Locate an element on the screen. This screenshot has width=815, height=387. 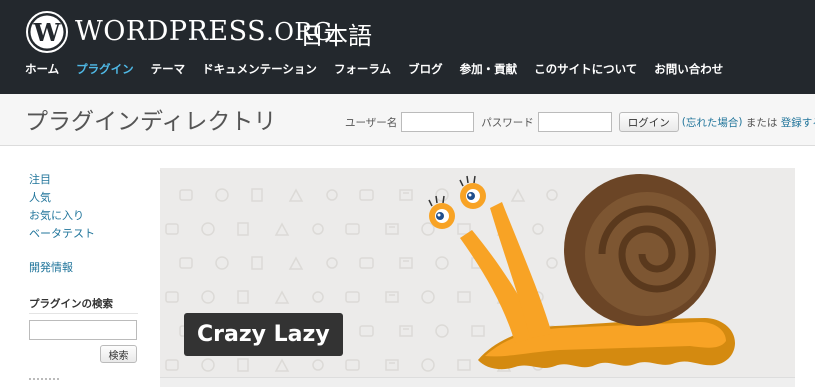
username-input is located at coordinates (438, 122).